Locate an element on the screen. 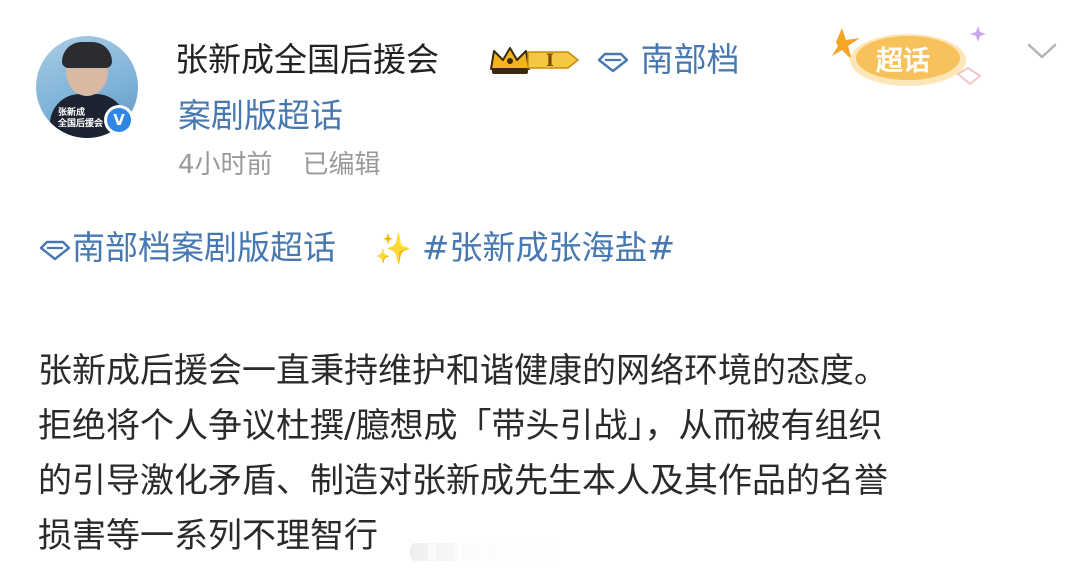 The image size is (1090, 575). author-name: 张新成全国后援会 is located at coordinates (307, 60).